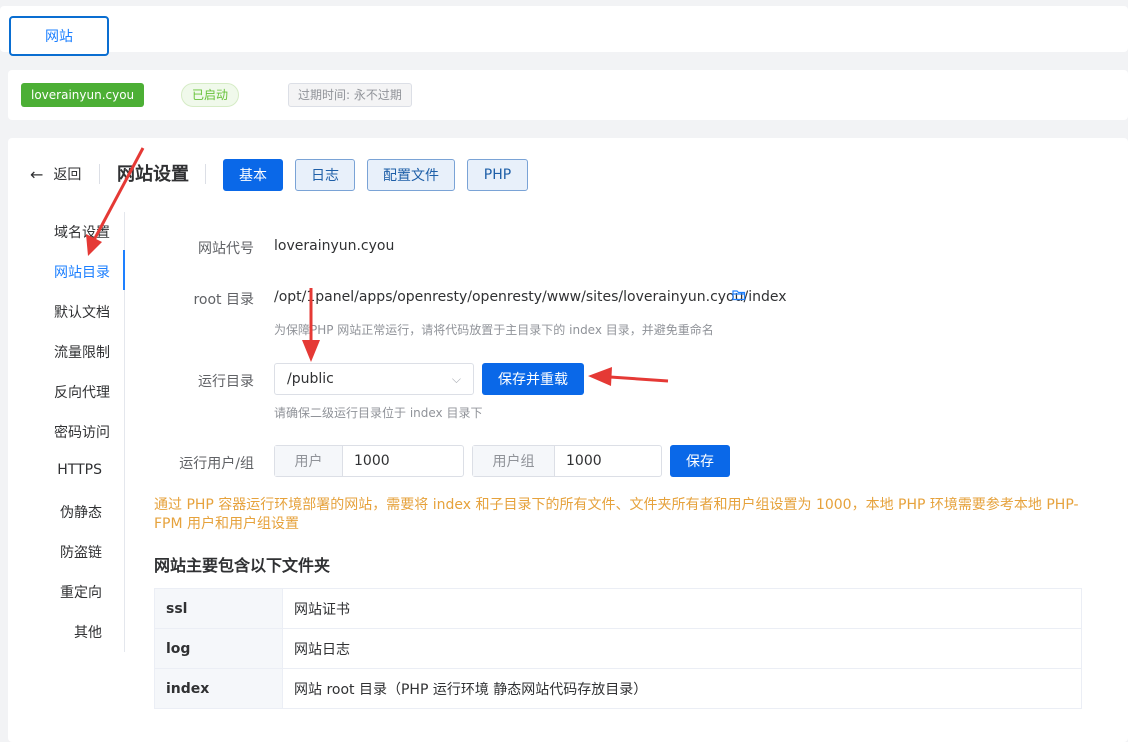 The width and height of the screenshot is (1128, 742). I want to click on run-dir-hint: 请确保二级运行目录位于 index 目录下, so click(378, 413).